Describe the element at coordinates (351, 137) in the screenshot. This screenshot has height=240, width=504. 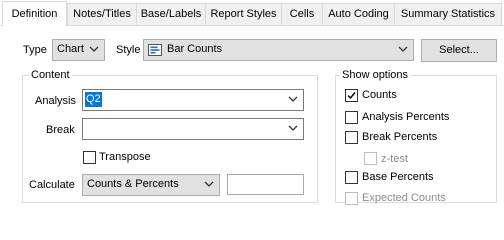
I see `break-percents-checkbox` at that location.